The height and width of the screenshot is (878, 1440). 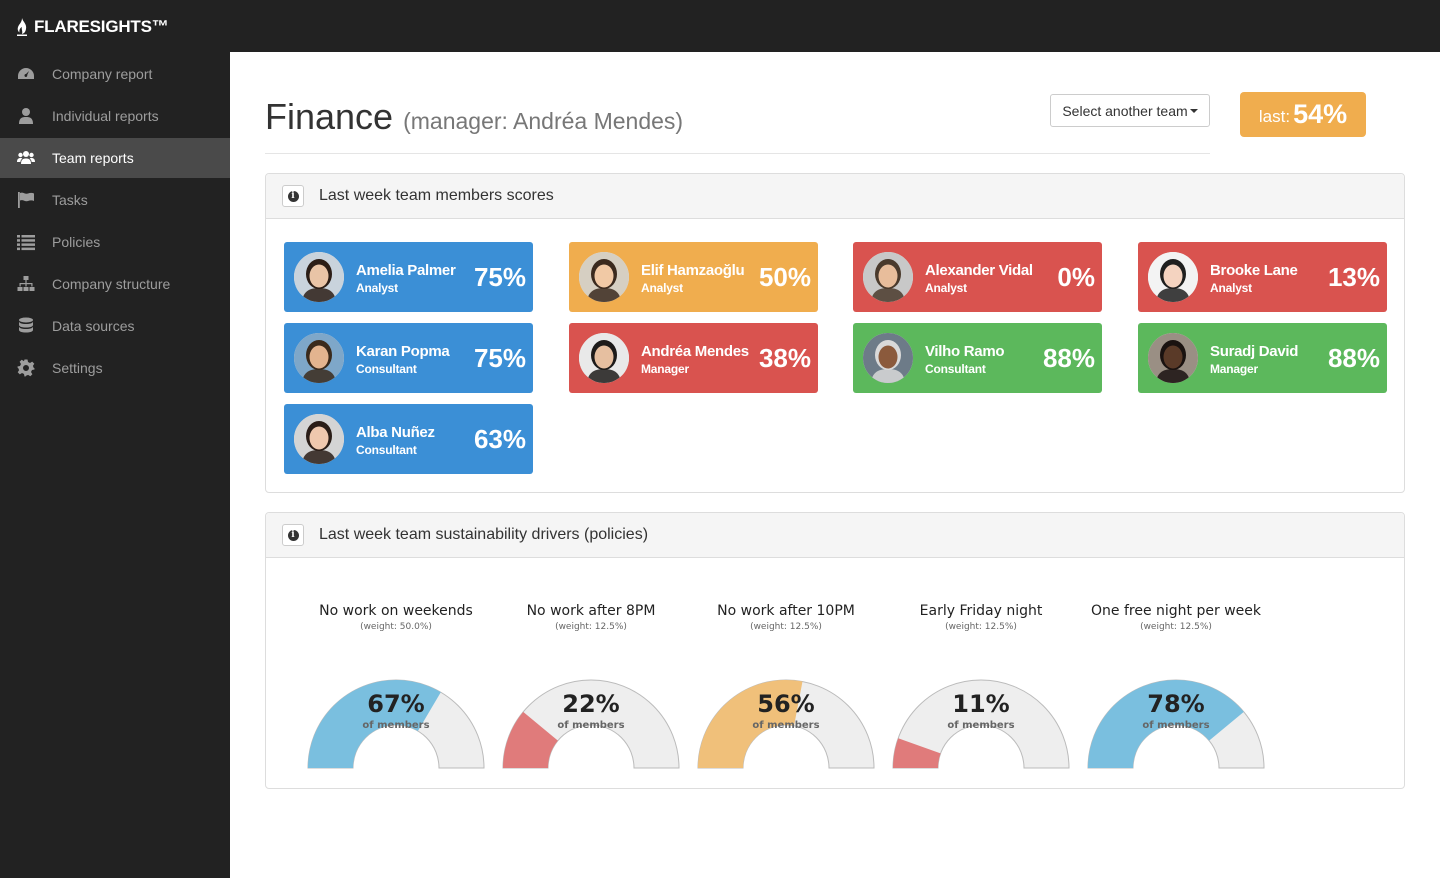 I want to click on member-score: 38%, so click(x=784, y=358).